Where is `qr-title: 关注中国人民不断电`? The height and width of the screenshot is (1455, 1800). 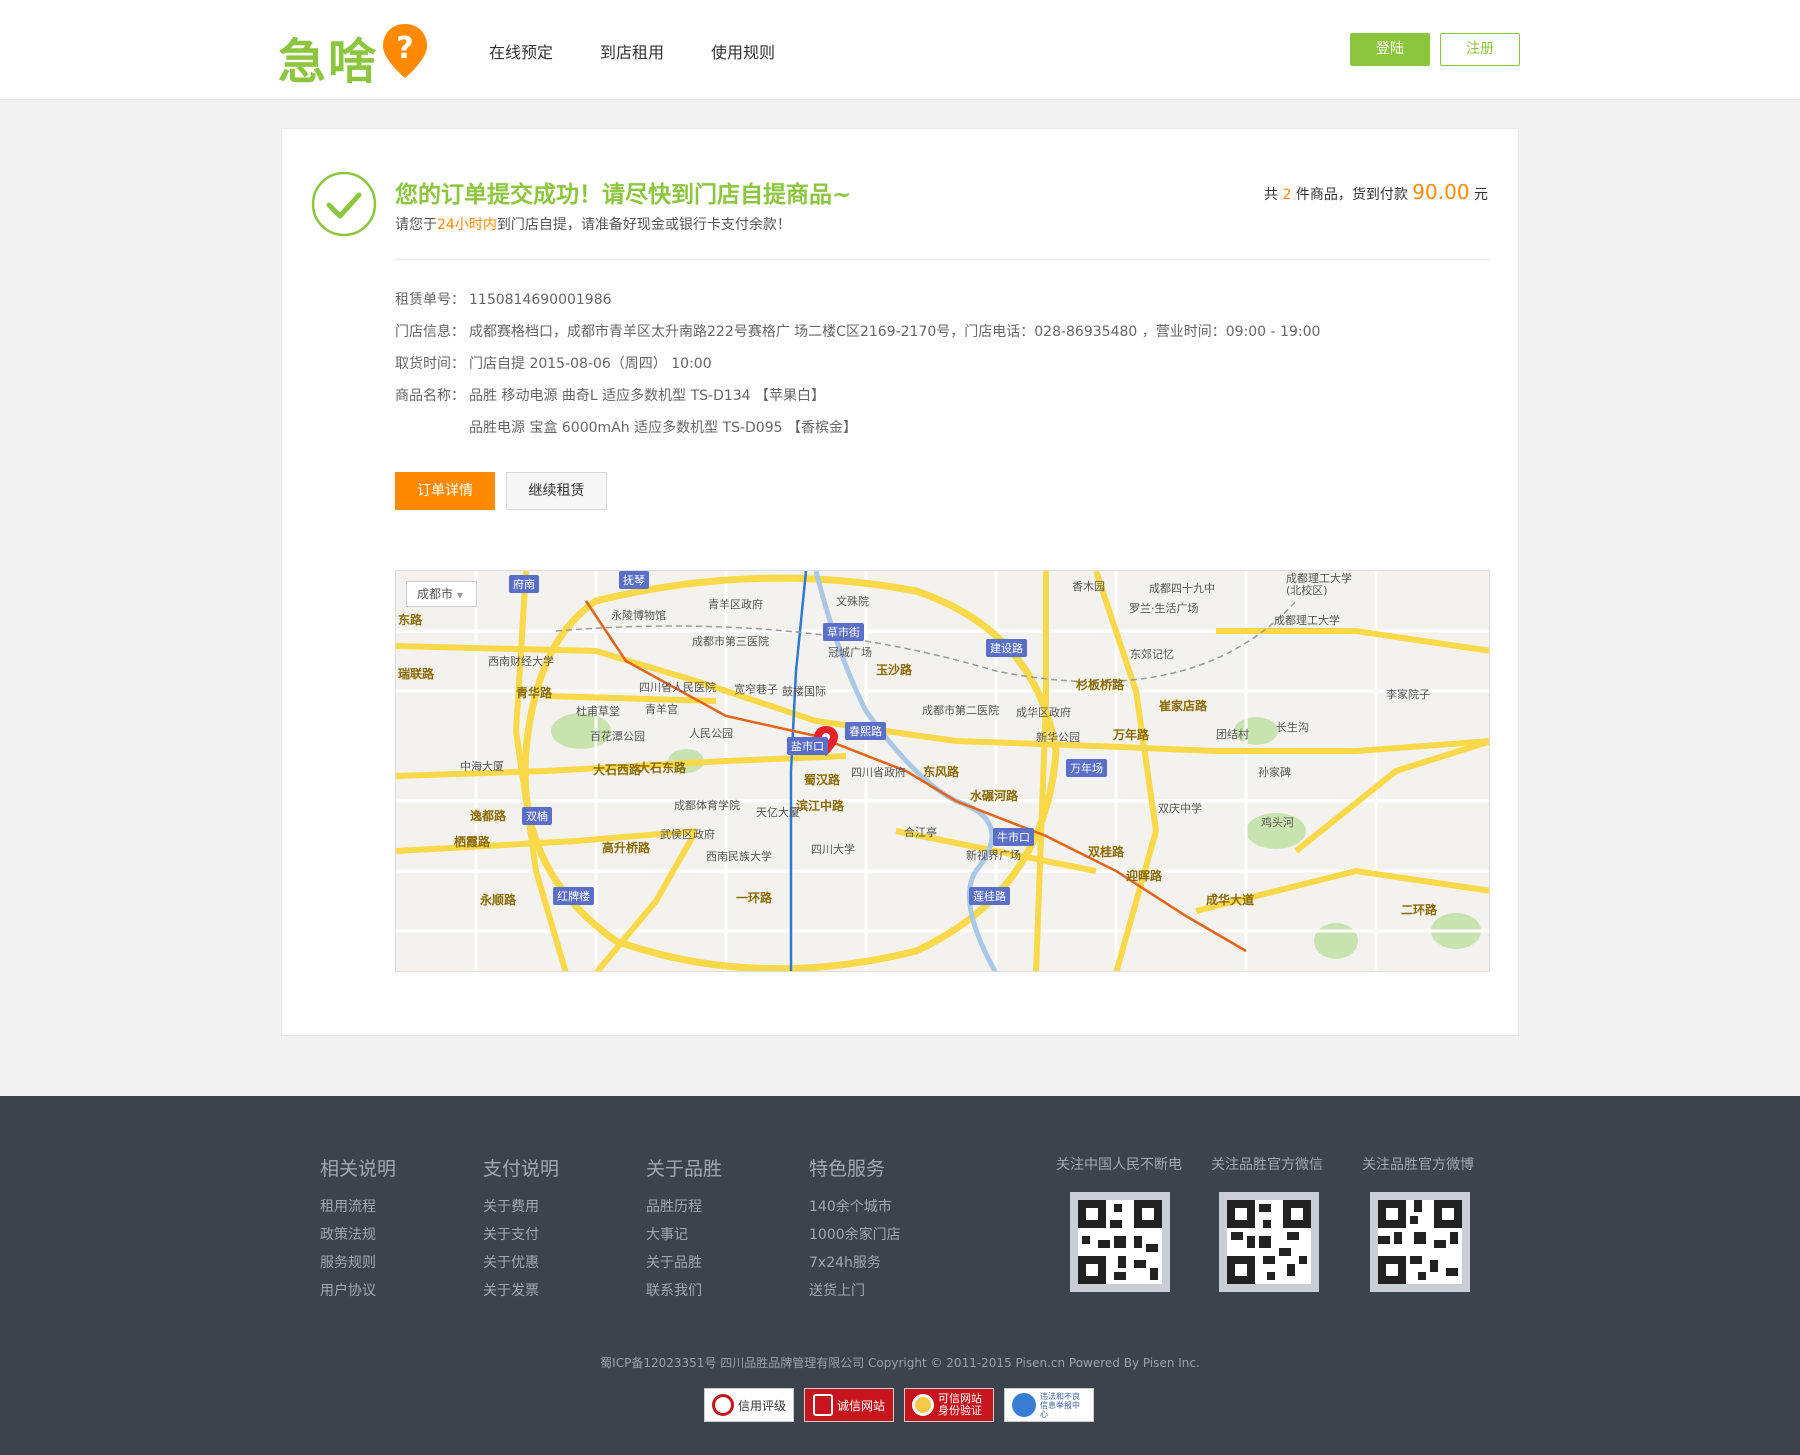
qr-title: 关注中国人民不断电 is located at coordinates (1119, 1165).